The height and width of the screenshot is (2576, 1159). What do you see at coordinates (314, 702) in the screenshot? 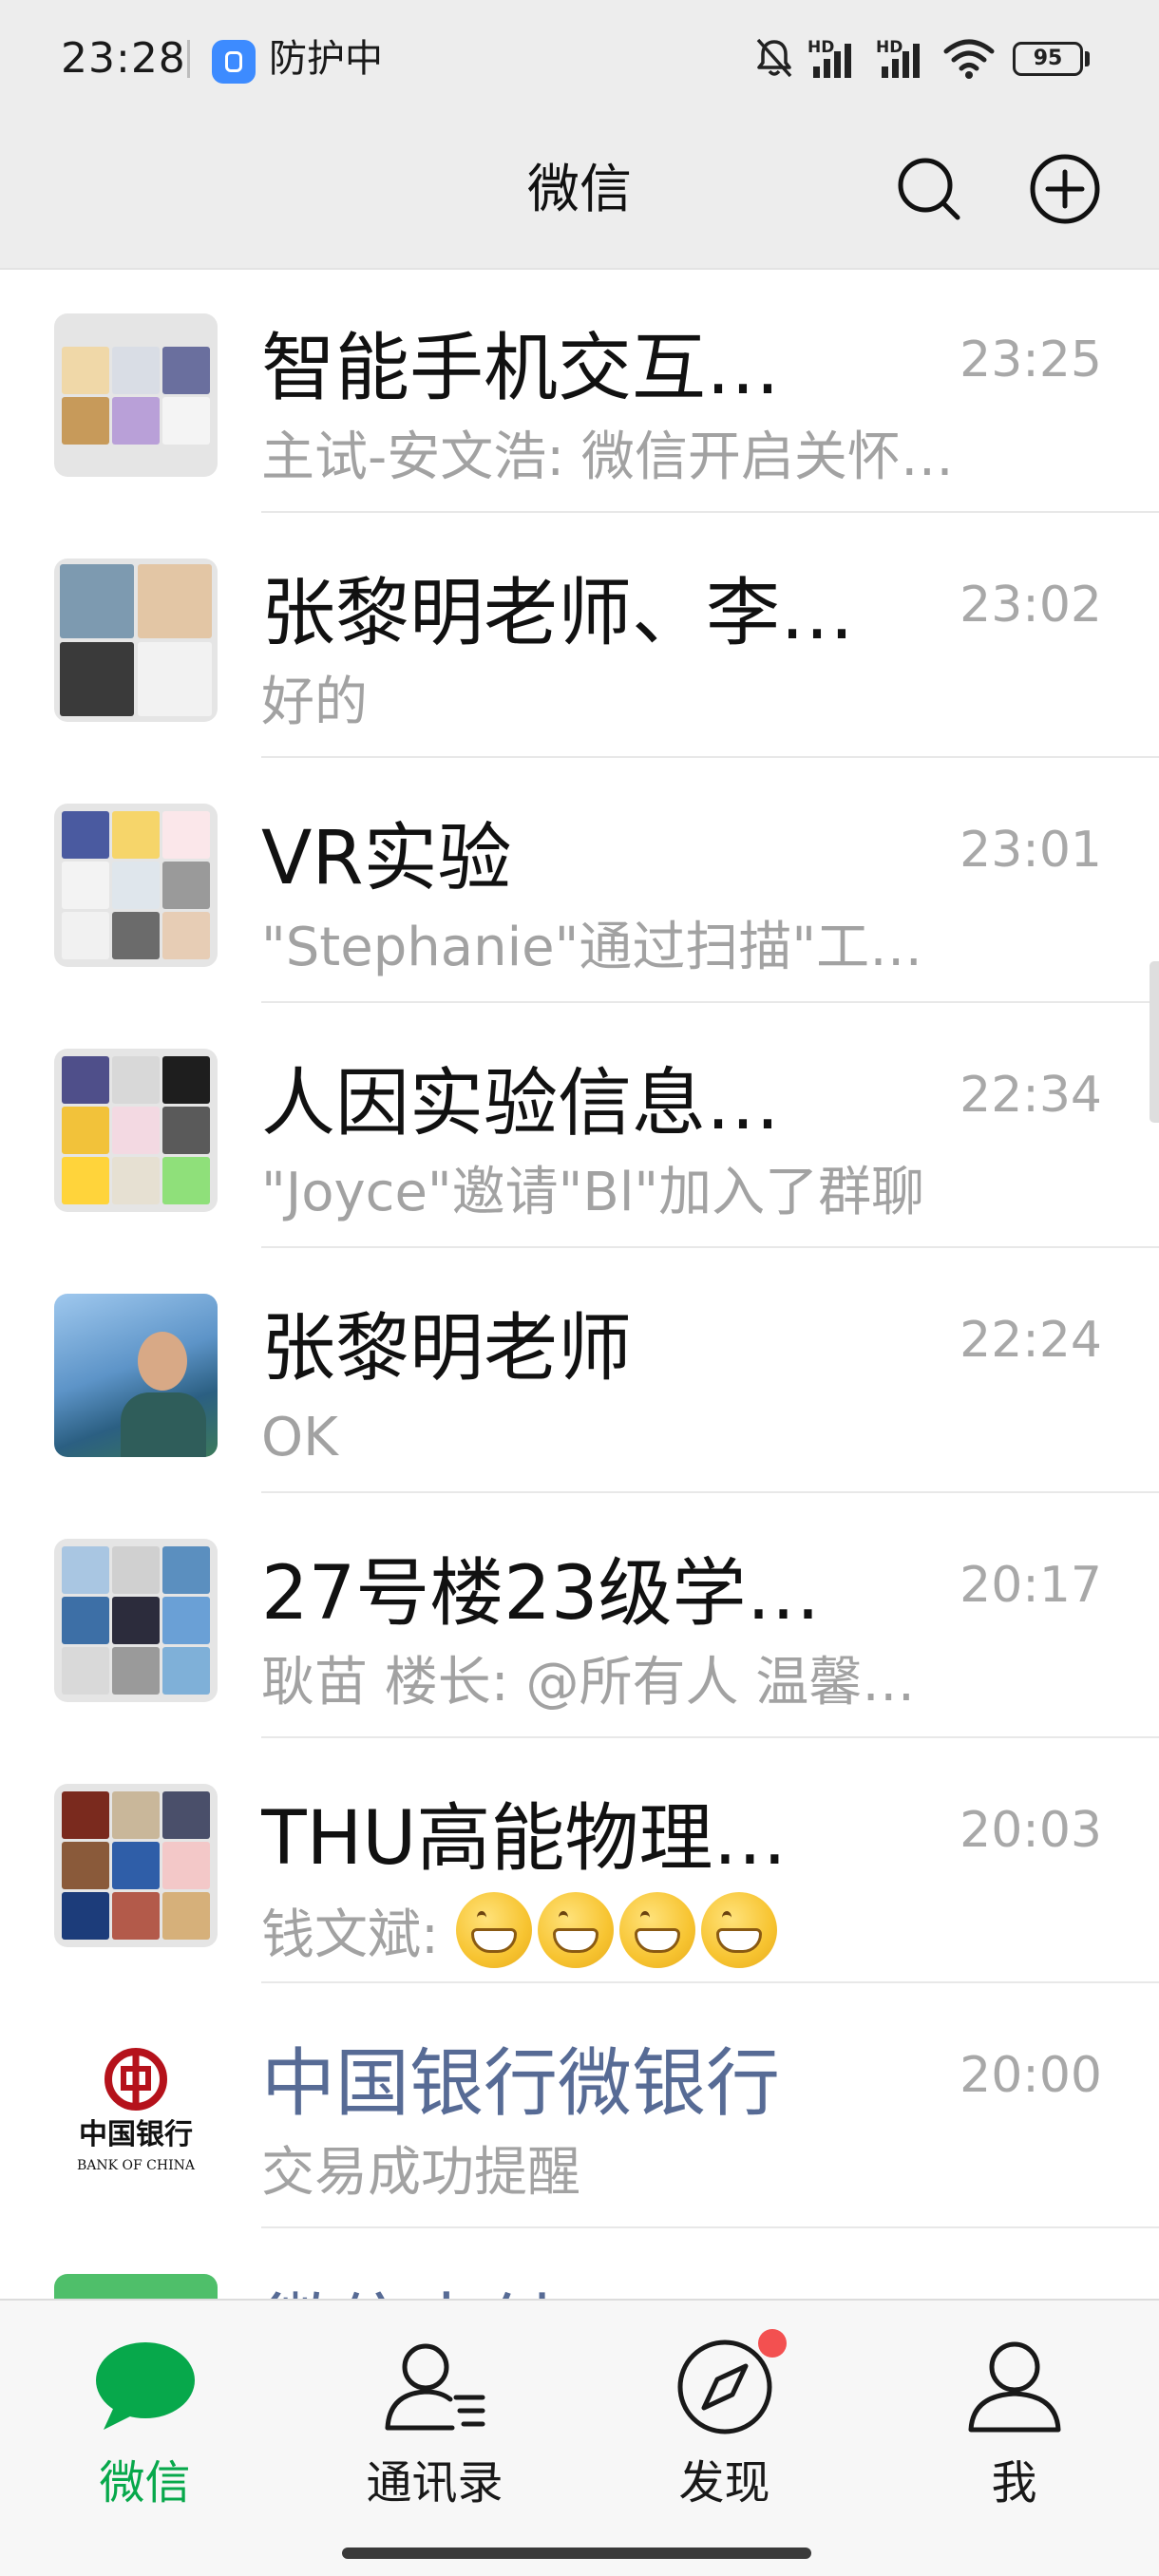
I see `chat-preview: 好的` at bounding box center [314, 702].